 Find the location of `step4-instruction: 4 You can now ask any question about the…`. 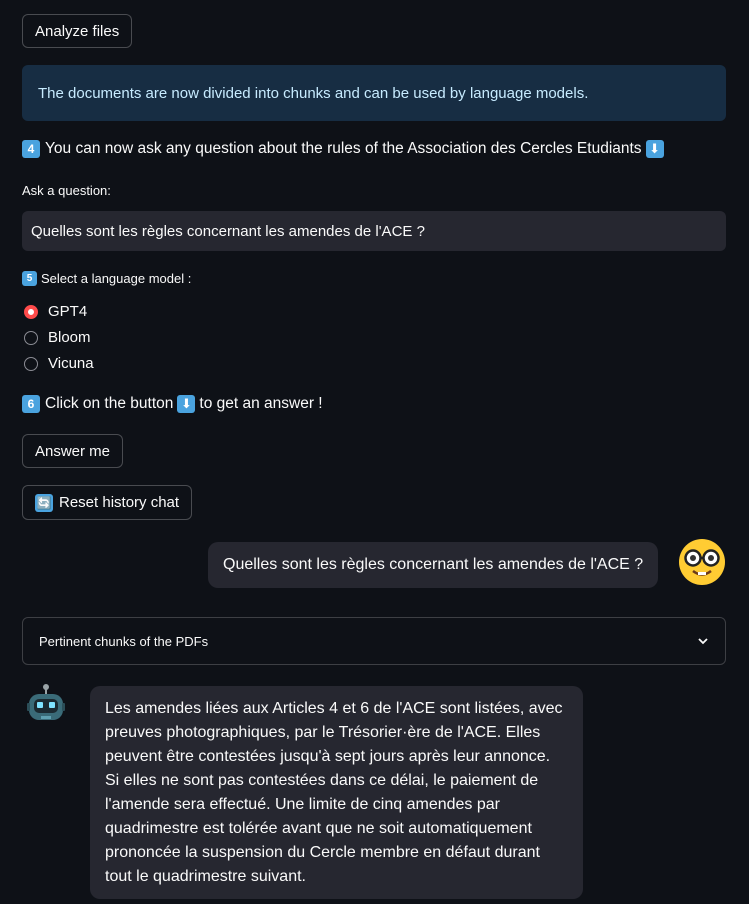

step4-instruction: 4 You can now ask any question about the… is located at coordinates (345, 149).